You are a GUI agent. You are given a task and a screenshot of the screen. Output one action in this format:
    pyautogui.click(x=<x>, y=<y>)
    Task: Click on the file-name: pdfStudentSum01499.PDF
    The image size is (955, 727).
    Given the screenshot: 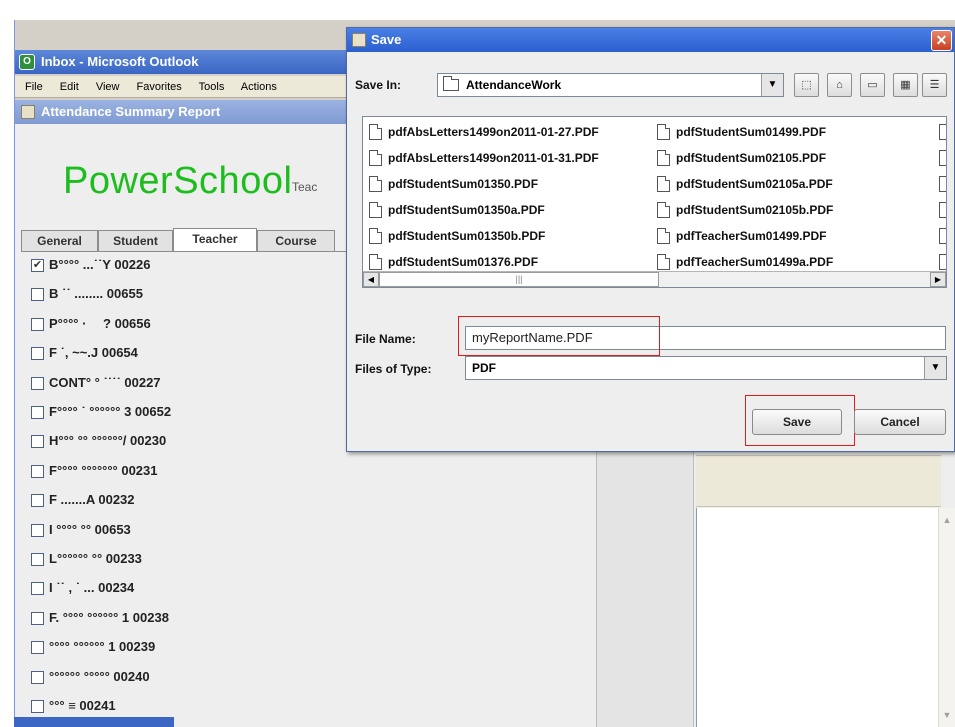 What is the action you would take?
    pyautogui.click(x=751, y=132)
    